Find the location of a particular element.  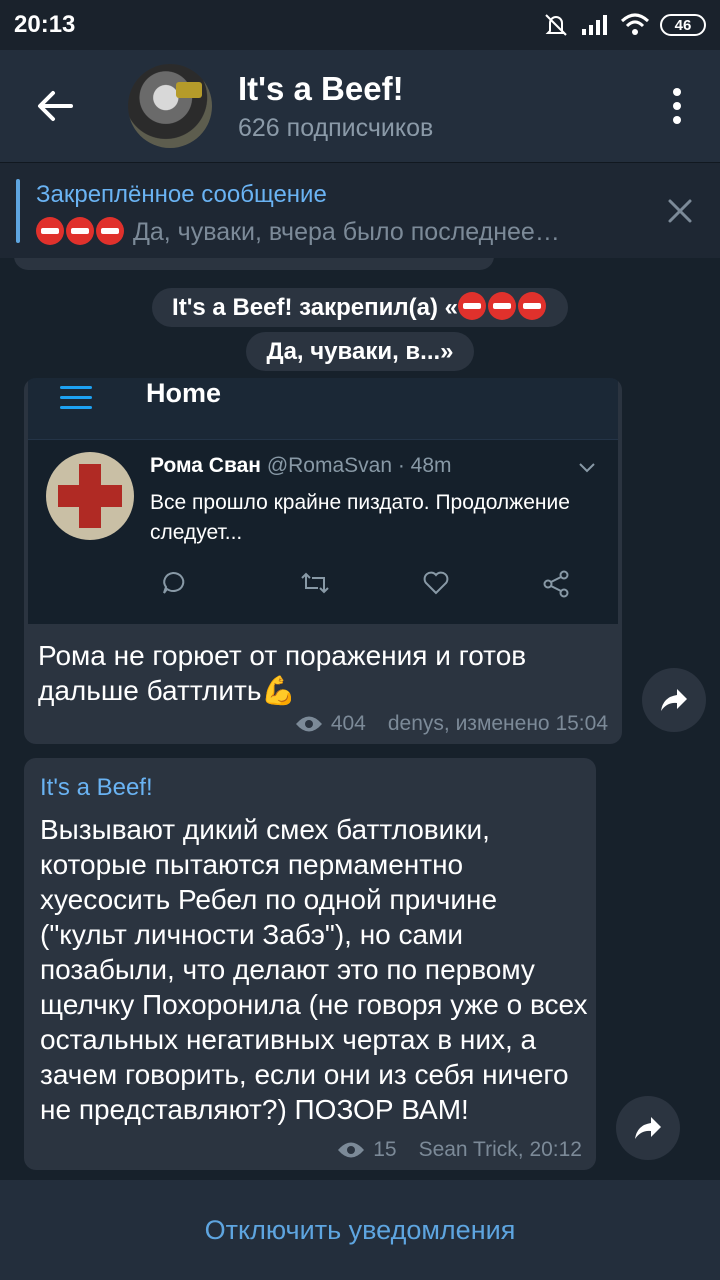

mute-bell-icon is located at coordinates (556, 25).